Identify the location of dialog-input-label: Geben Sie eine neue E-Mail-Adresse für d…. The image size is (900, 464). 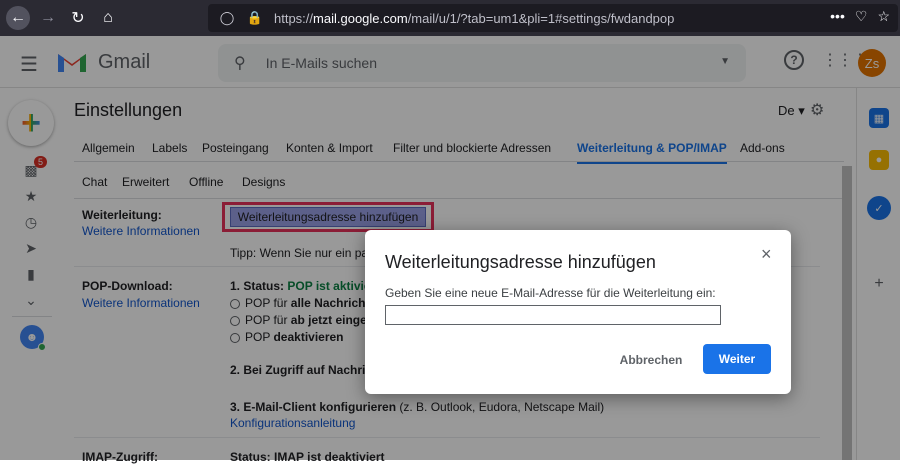
(550, 293).